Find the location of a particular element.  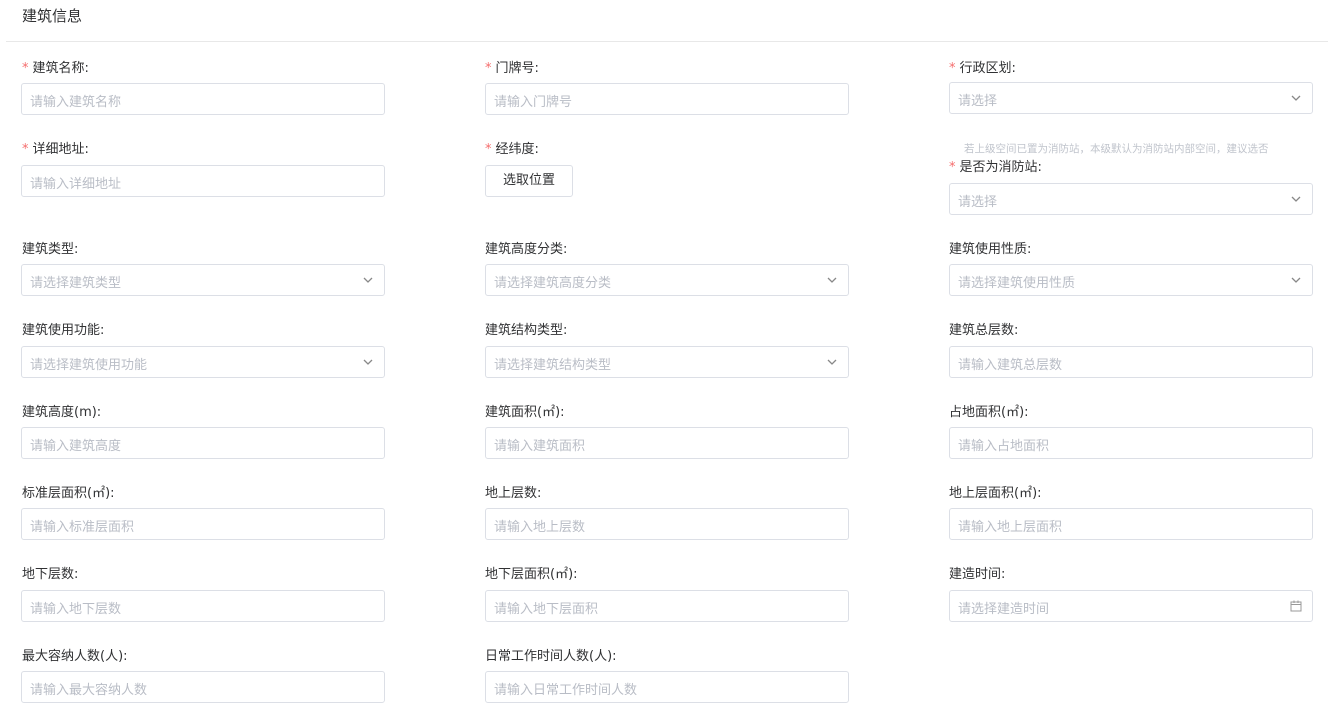

max-capacity-label: 最大容纳人数(人): is located at coordinates (75, 656).